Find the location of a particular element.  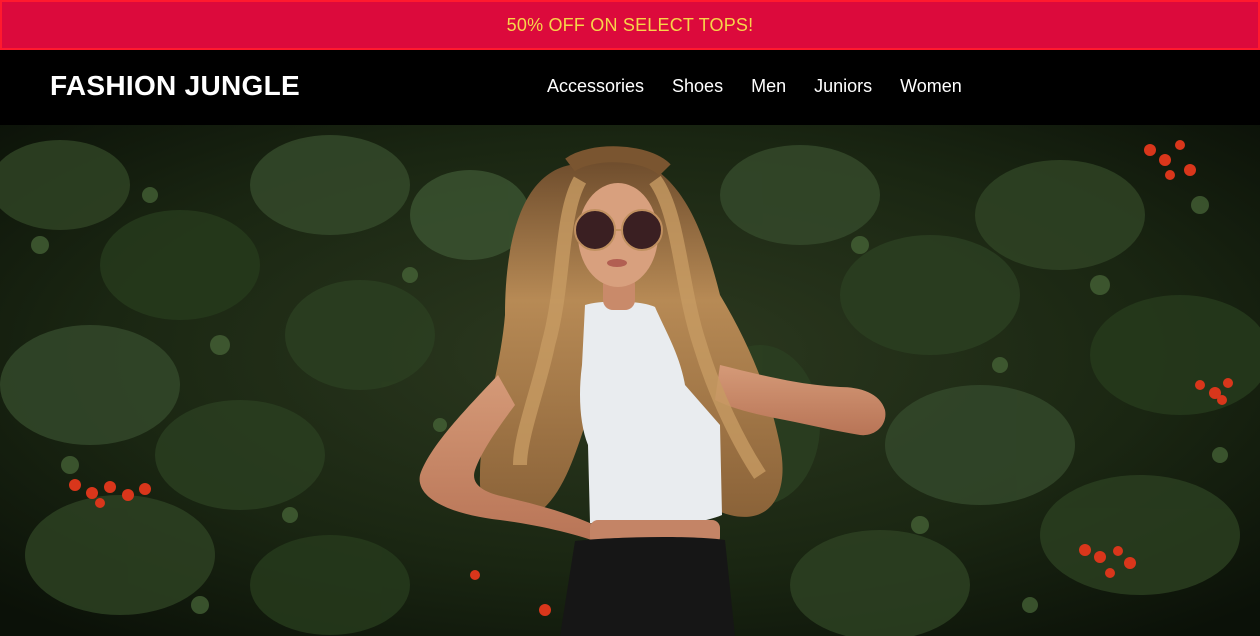

site-logo: FASHION JUNGLE is located at coordinates (175, 86).